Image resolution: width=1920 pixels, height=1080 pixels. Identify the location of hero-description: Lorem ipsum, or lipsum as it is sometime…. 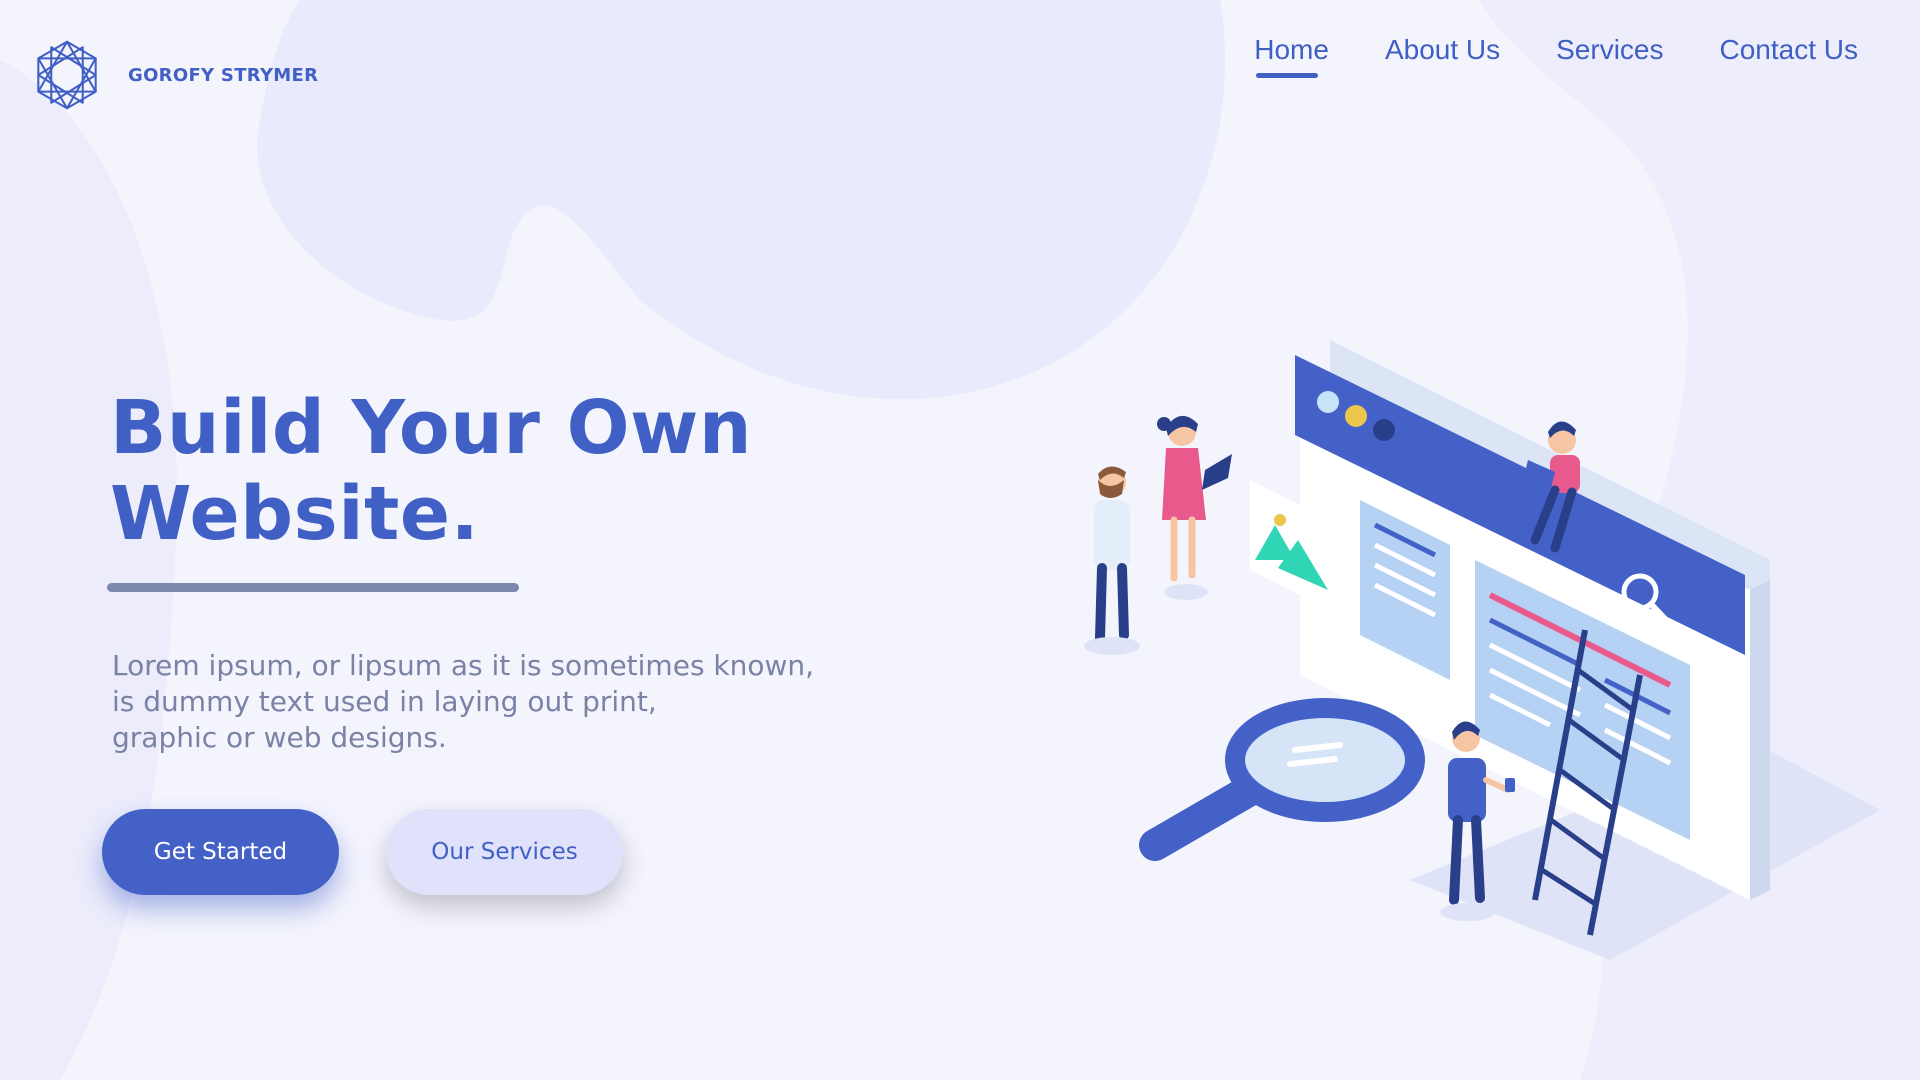
(502, 702).